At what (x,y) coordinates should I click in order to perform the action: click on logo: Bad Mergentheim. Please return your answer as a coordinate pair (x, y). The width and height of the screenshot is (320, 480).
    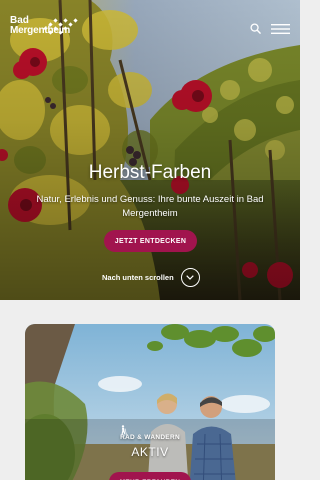
    Looking at the image, I should click on (45, 30).